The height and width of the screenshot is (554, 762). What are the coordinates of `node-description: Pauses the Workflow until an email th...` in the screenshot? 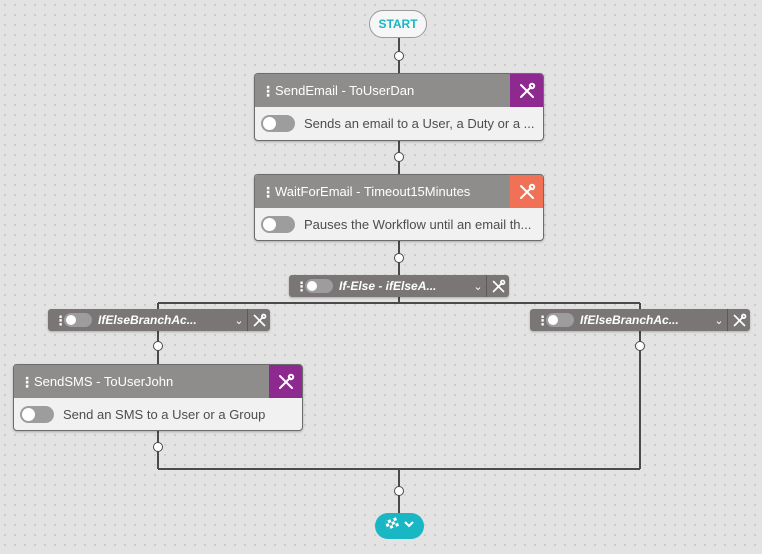 It's located at (418, 224).